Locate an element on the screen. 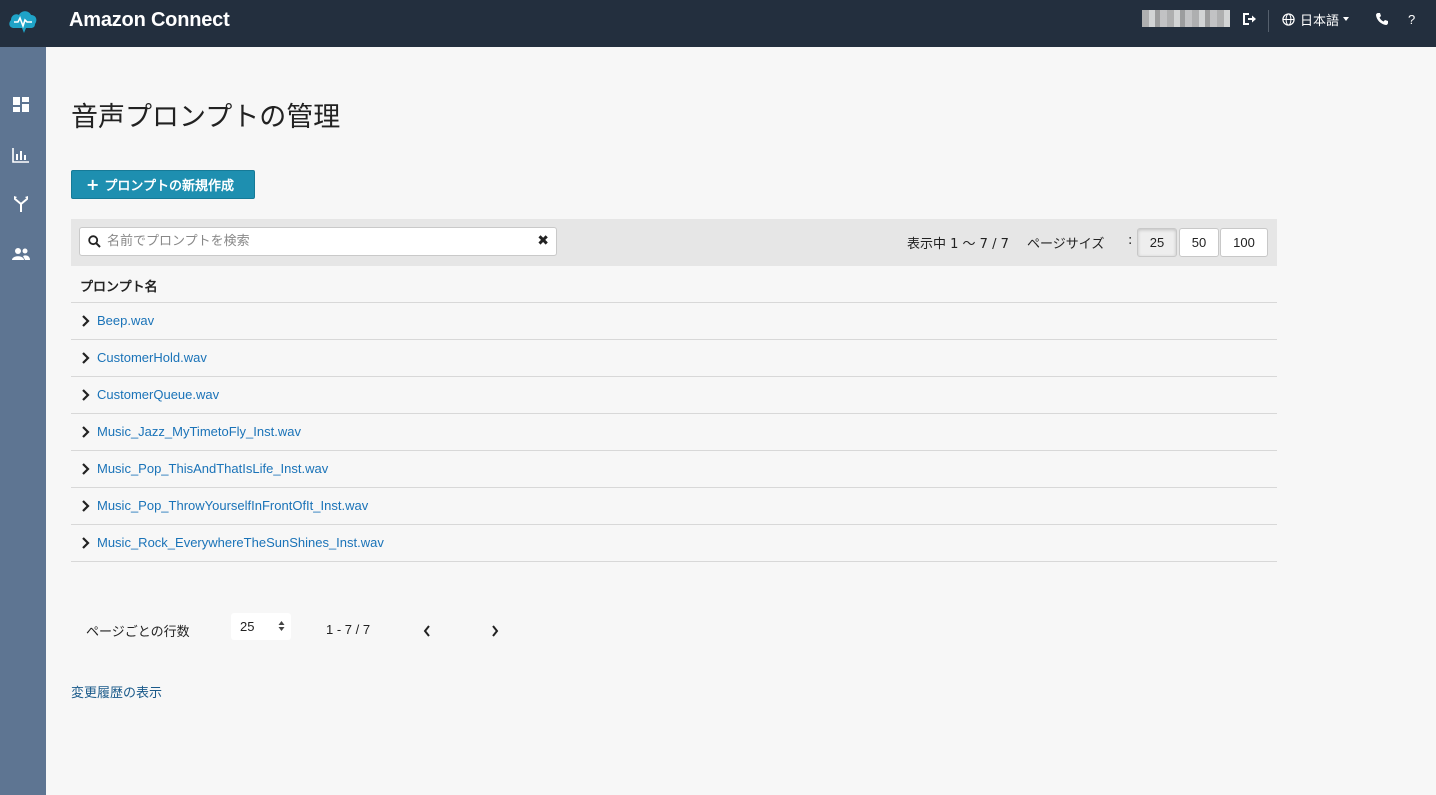 Image resolution: width=1436 pixels, height=795 pixels. next-page-icon is located at coordinates (495, 631).